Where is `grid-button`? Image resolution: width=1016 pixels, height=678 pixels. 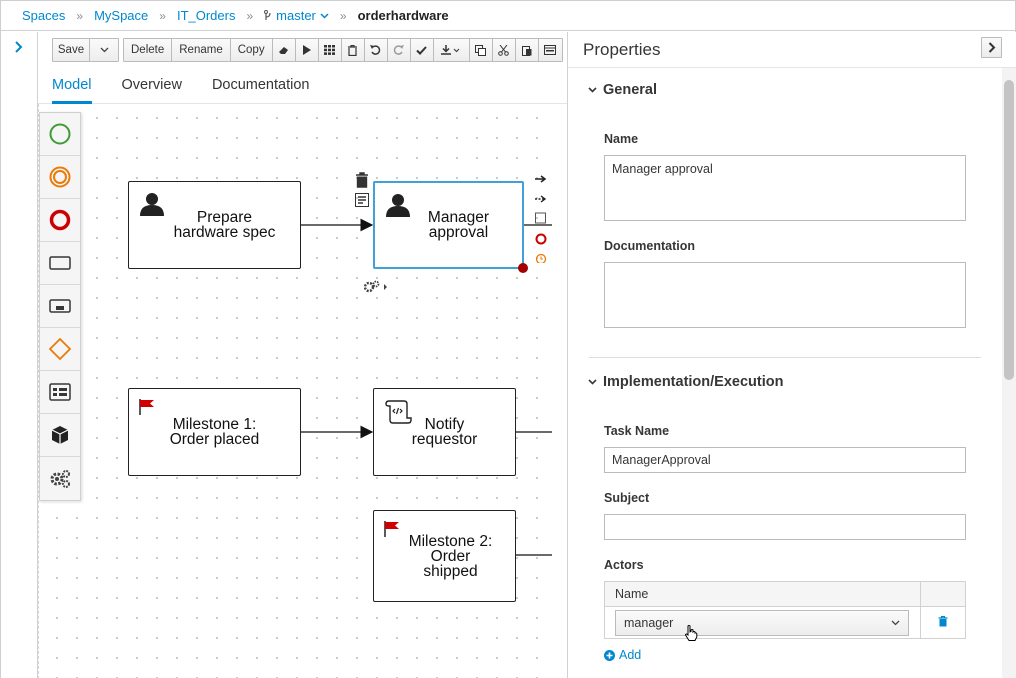 grid-button is located at coordinates (330, 50).